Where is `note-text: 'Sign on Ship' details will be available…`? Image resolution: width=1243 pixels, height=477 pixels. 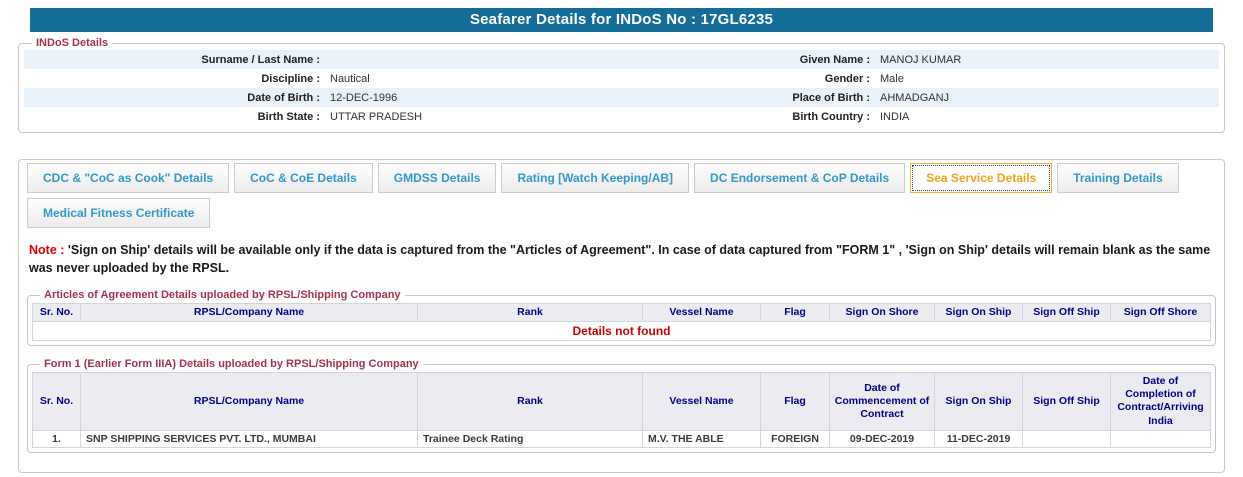
note-text: 'Sign on Ship' details will be available… is located at coordinates (620, 259).